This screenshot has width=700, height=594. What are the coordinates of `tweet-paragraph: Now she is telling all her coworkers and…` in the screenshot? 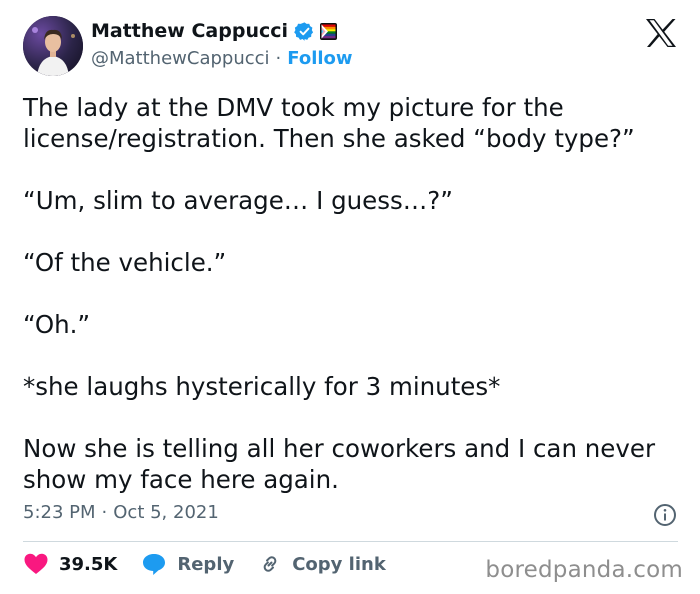 It's located at (339, 464).